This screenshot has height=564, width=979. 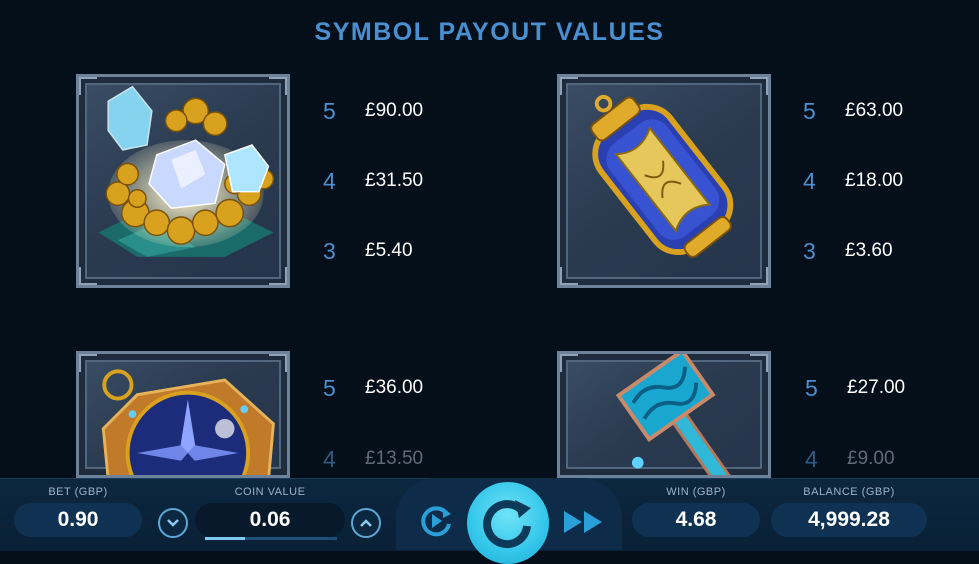 I want to click on payout-value: £3.60, so click(x=869, y=250).